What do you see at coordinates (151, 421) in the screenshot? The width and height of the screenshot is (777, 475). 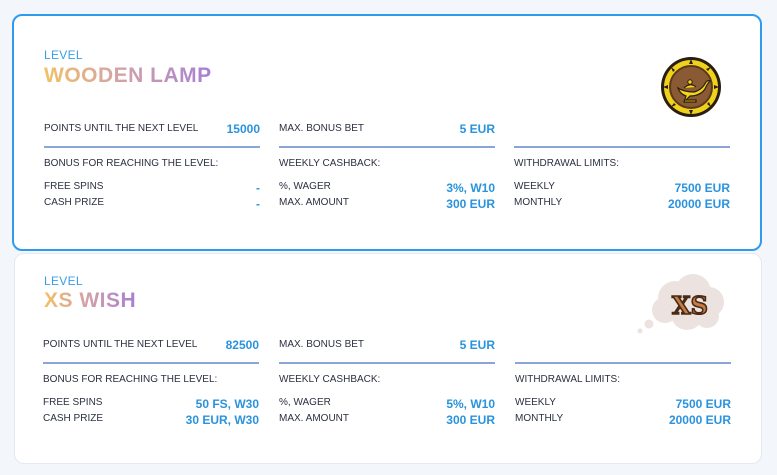 I see `cash-prize-row: CASH PRIZE 30 EUR, w30` at bounding box center [151, 421].